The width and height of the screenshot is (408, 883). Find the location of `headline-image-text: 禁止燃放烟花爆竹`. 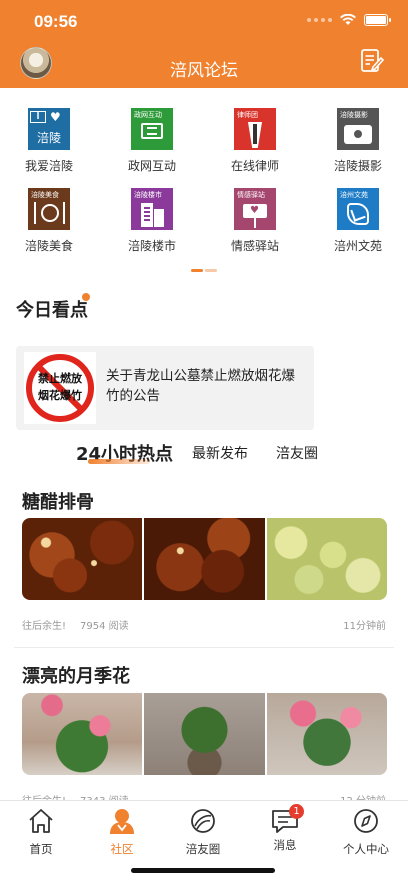

headline-image-text: 禁止燃放烟花爆竹 is located at coordinates (60, 387).